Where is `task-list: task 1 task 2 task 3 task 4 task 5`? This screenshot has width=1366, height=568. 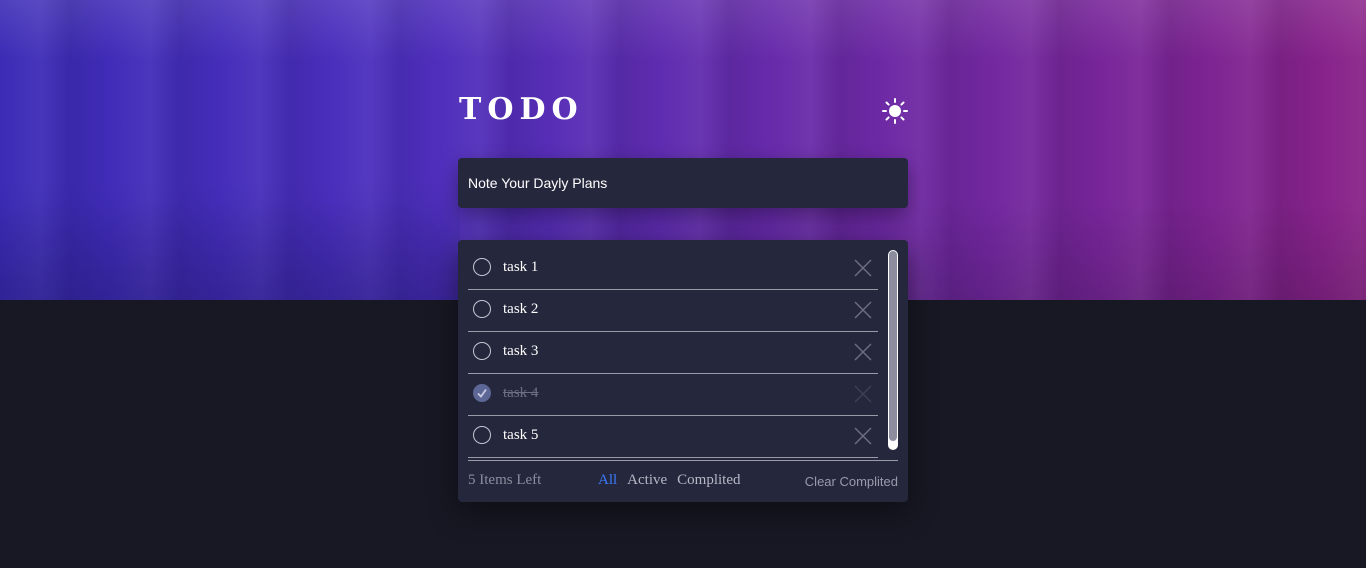 task-list: task 1 task 2 task 3 task 4 task 5 is located at coordinates (673, 353).